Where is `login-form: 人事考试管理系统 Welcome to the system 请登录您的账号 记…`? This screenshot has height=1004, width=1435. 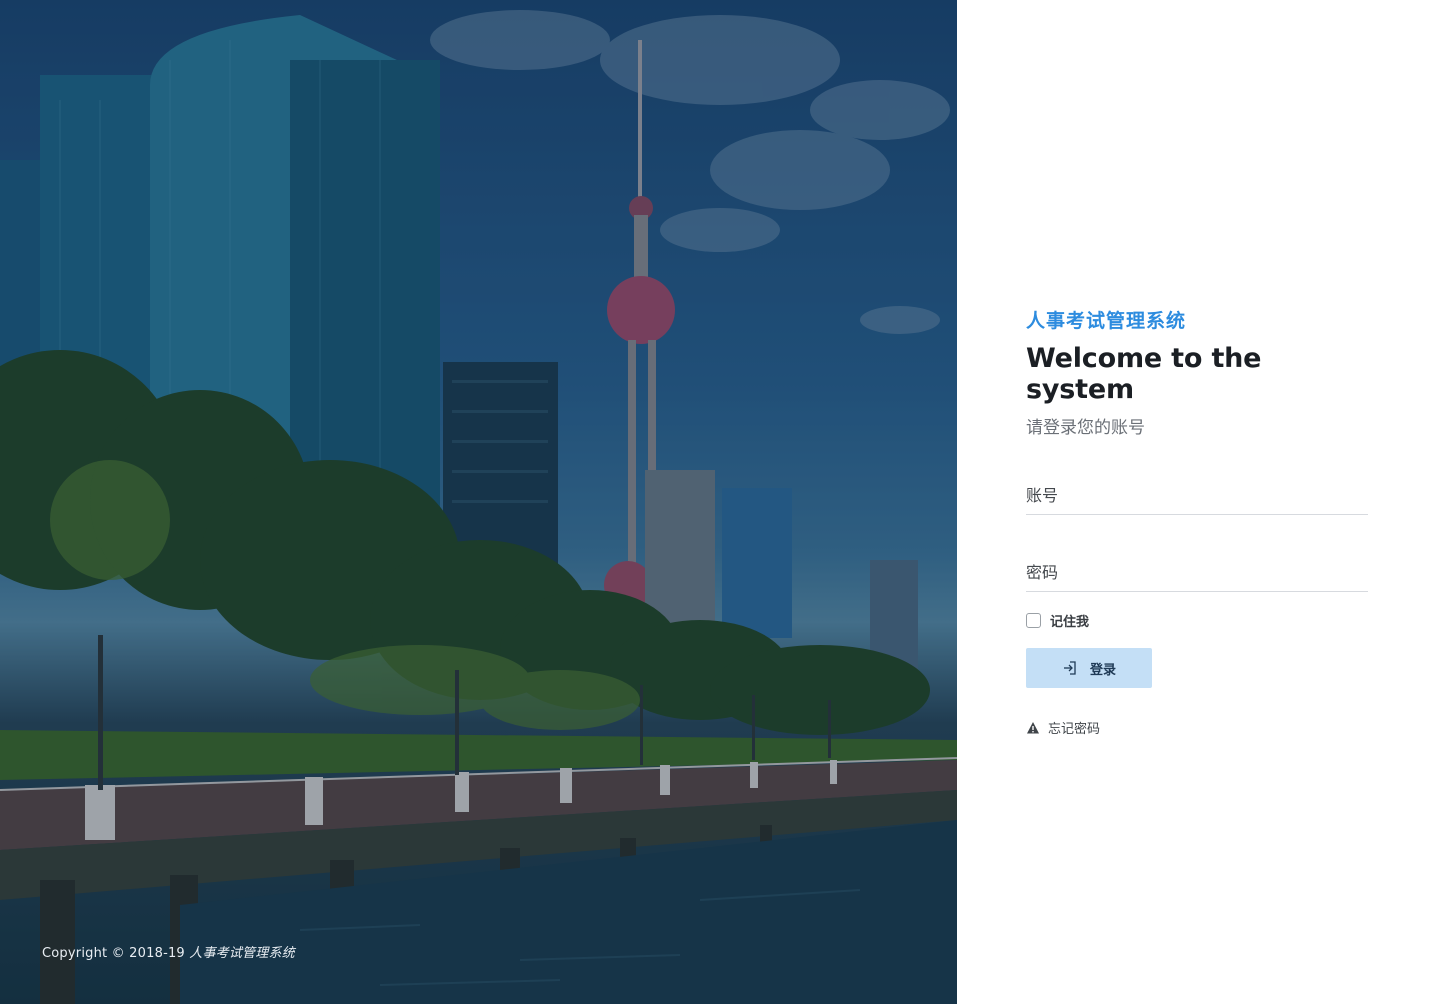 login-form: 人事考试管理系统 Welcome to the system 请登录您的账号 记… is located at coordinates (1197, 521).